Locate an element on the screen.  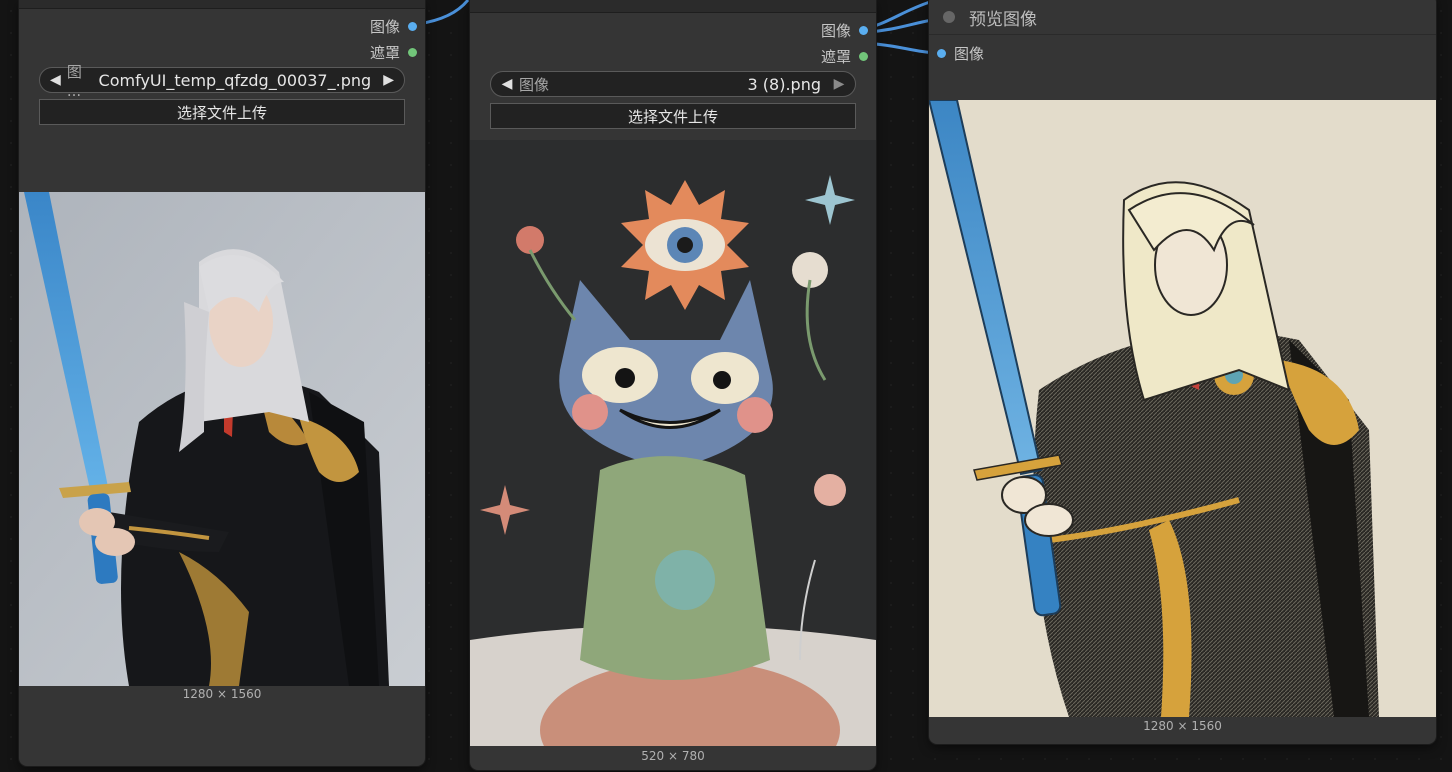
input-image-label: 图像 is located at coordinates (969, 53).